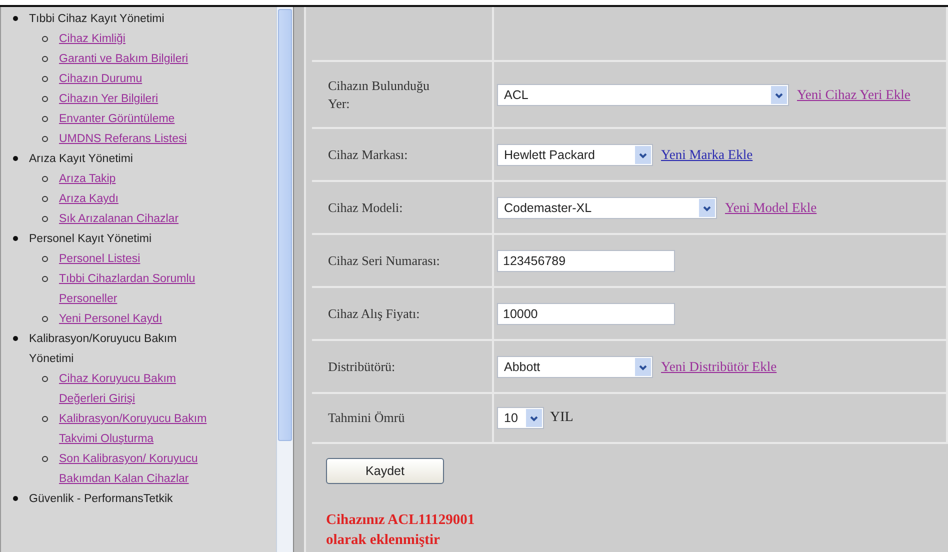 The image size is (948, 552). I want to click on menu-link: Kalibrasyon/Koruyucu Bakım Takvimi Oluşturma, so click(135, 429).